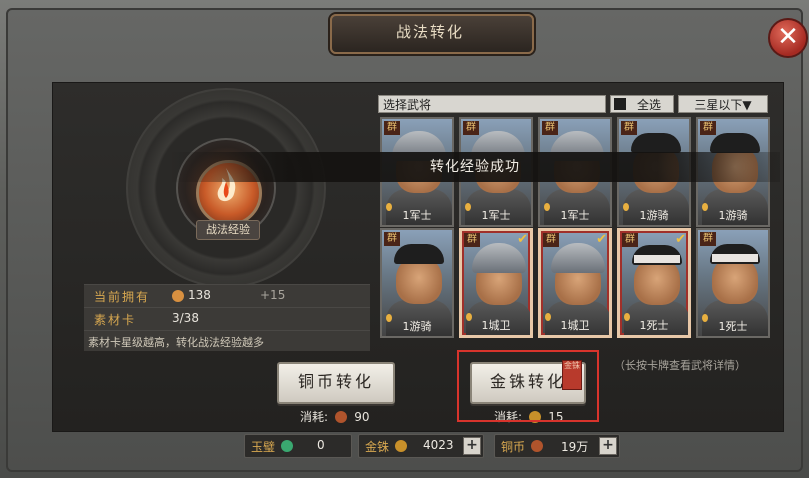  I want to click on jade-currency: 玉璧 0, so click(298, 446).